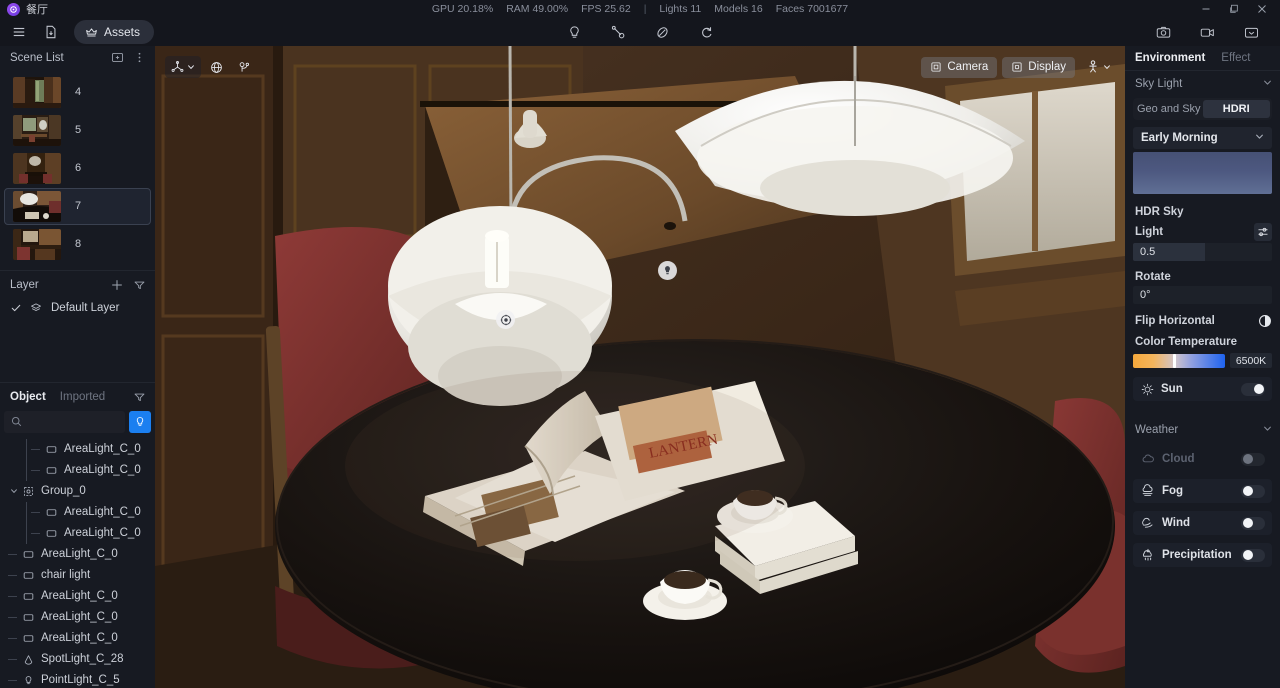  Describe the element at coordinates (1169, 109) in the screenshot. I see `seg-geo-and-sky: Geo and Sky` at that location.